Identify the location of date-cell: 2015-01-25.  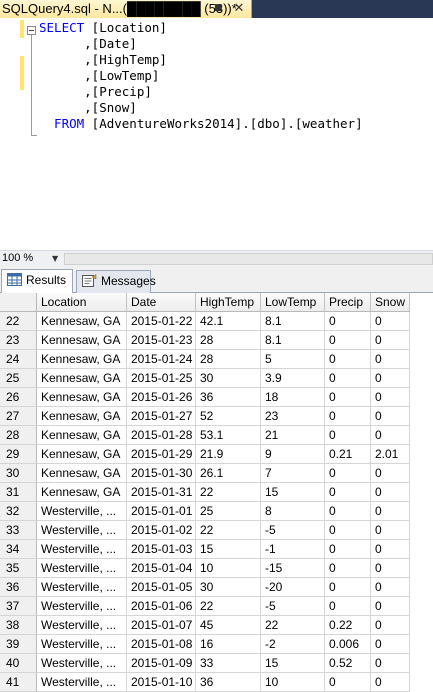
(161, 378).